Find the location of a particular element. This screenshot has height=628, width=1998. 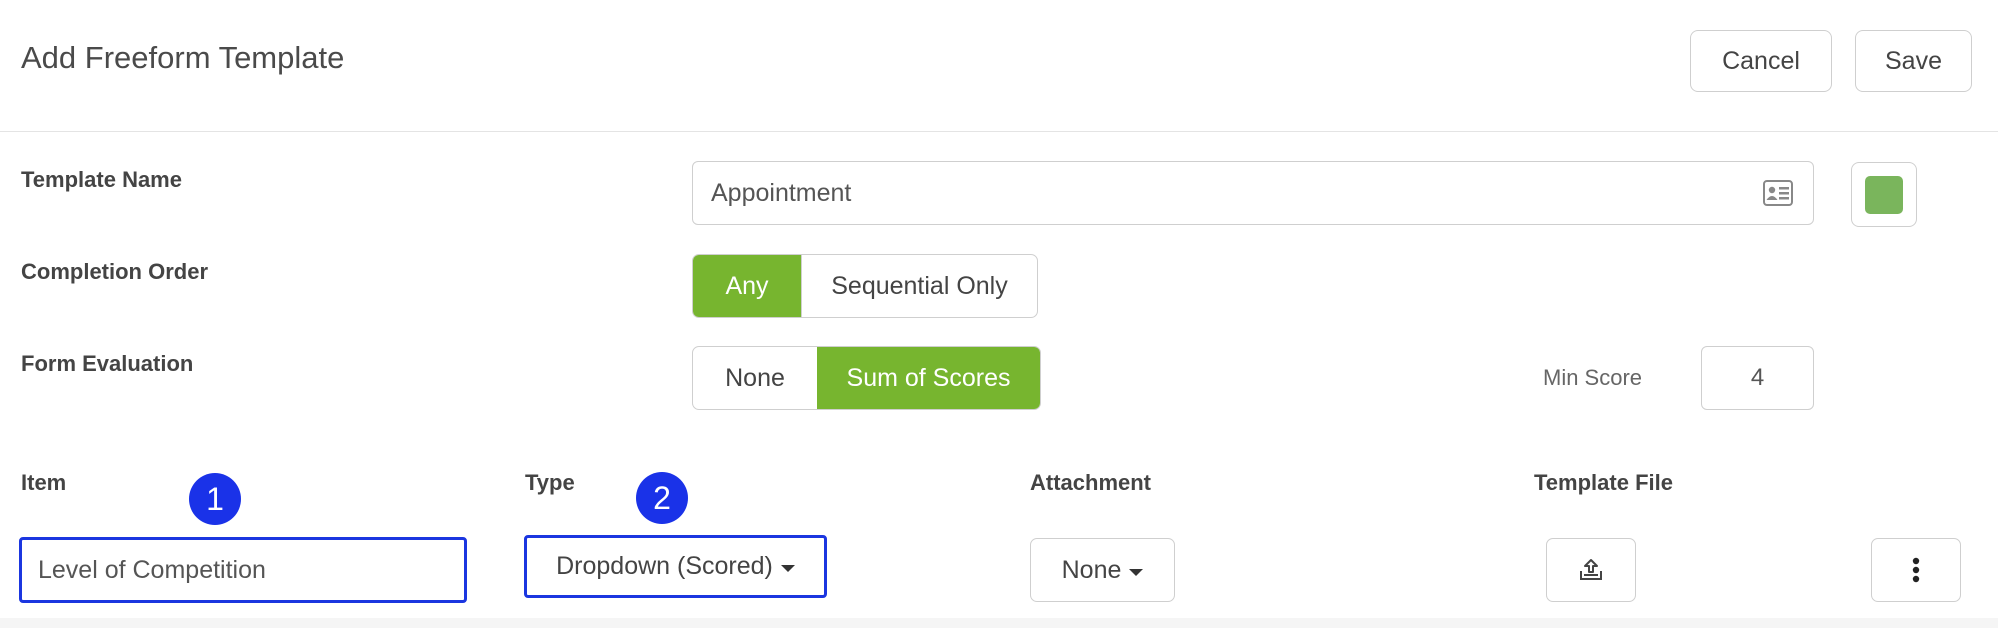

item-name-input: Level of Competition is located at coordinates (243, 570).